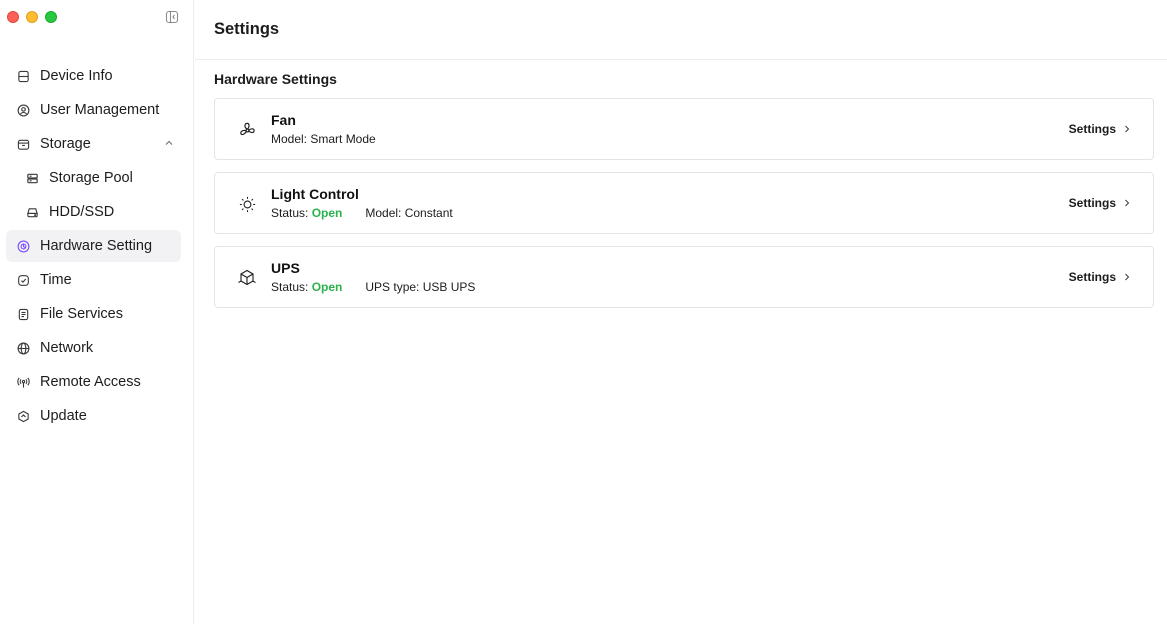  I want to click on section-title: Hardware Settings, so click(275, 79).